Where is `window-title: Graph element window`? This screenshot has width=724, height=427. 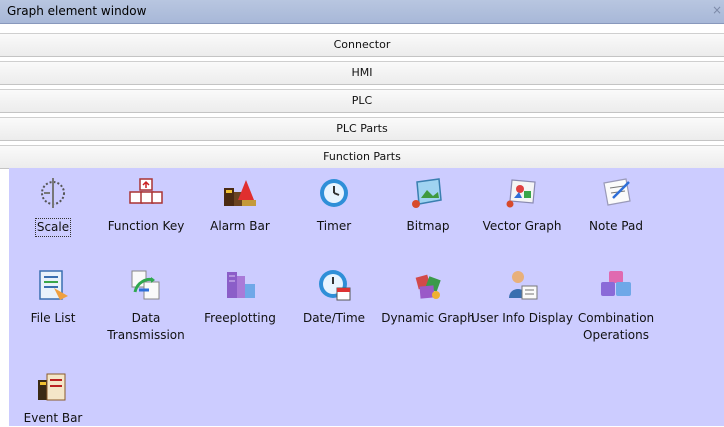 window-title: Graph element window is located at coordinates (77, 11).